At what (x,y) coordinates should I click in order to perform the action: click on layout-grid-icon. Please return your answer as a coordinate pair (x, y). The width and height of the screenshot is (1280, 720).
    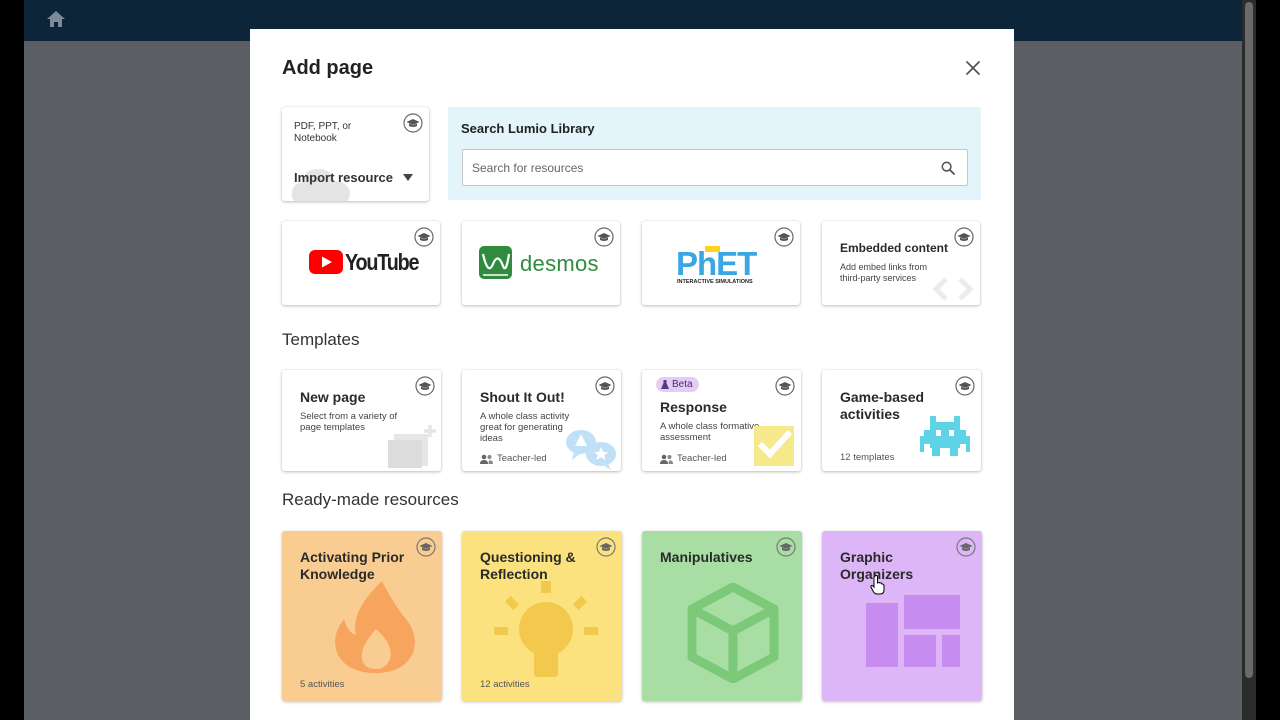
    Looking at the image, I should click on (913, 631).